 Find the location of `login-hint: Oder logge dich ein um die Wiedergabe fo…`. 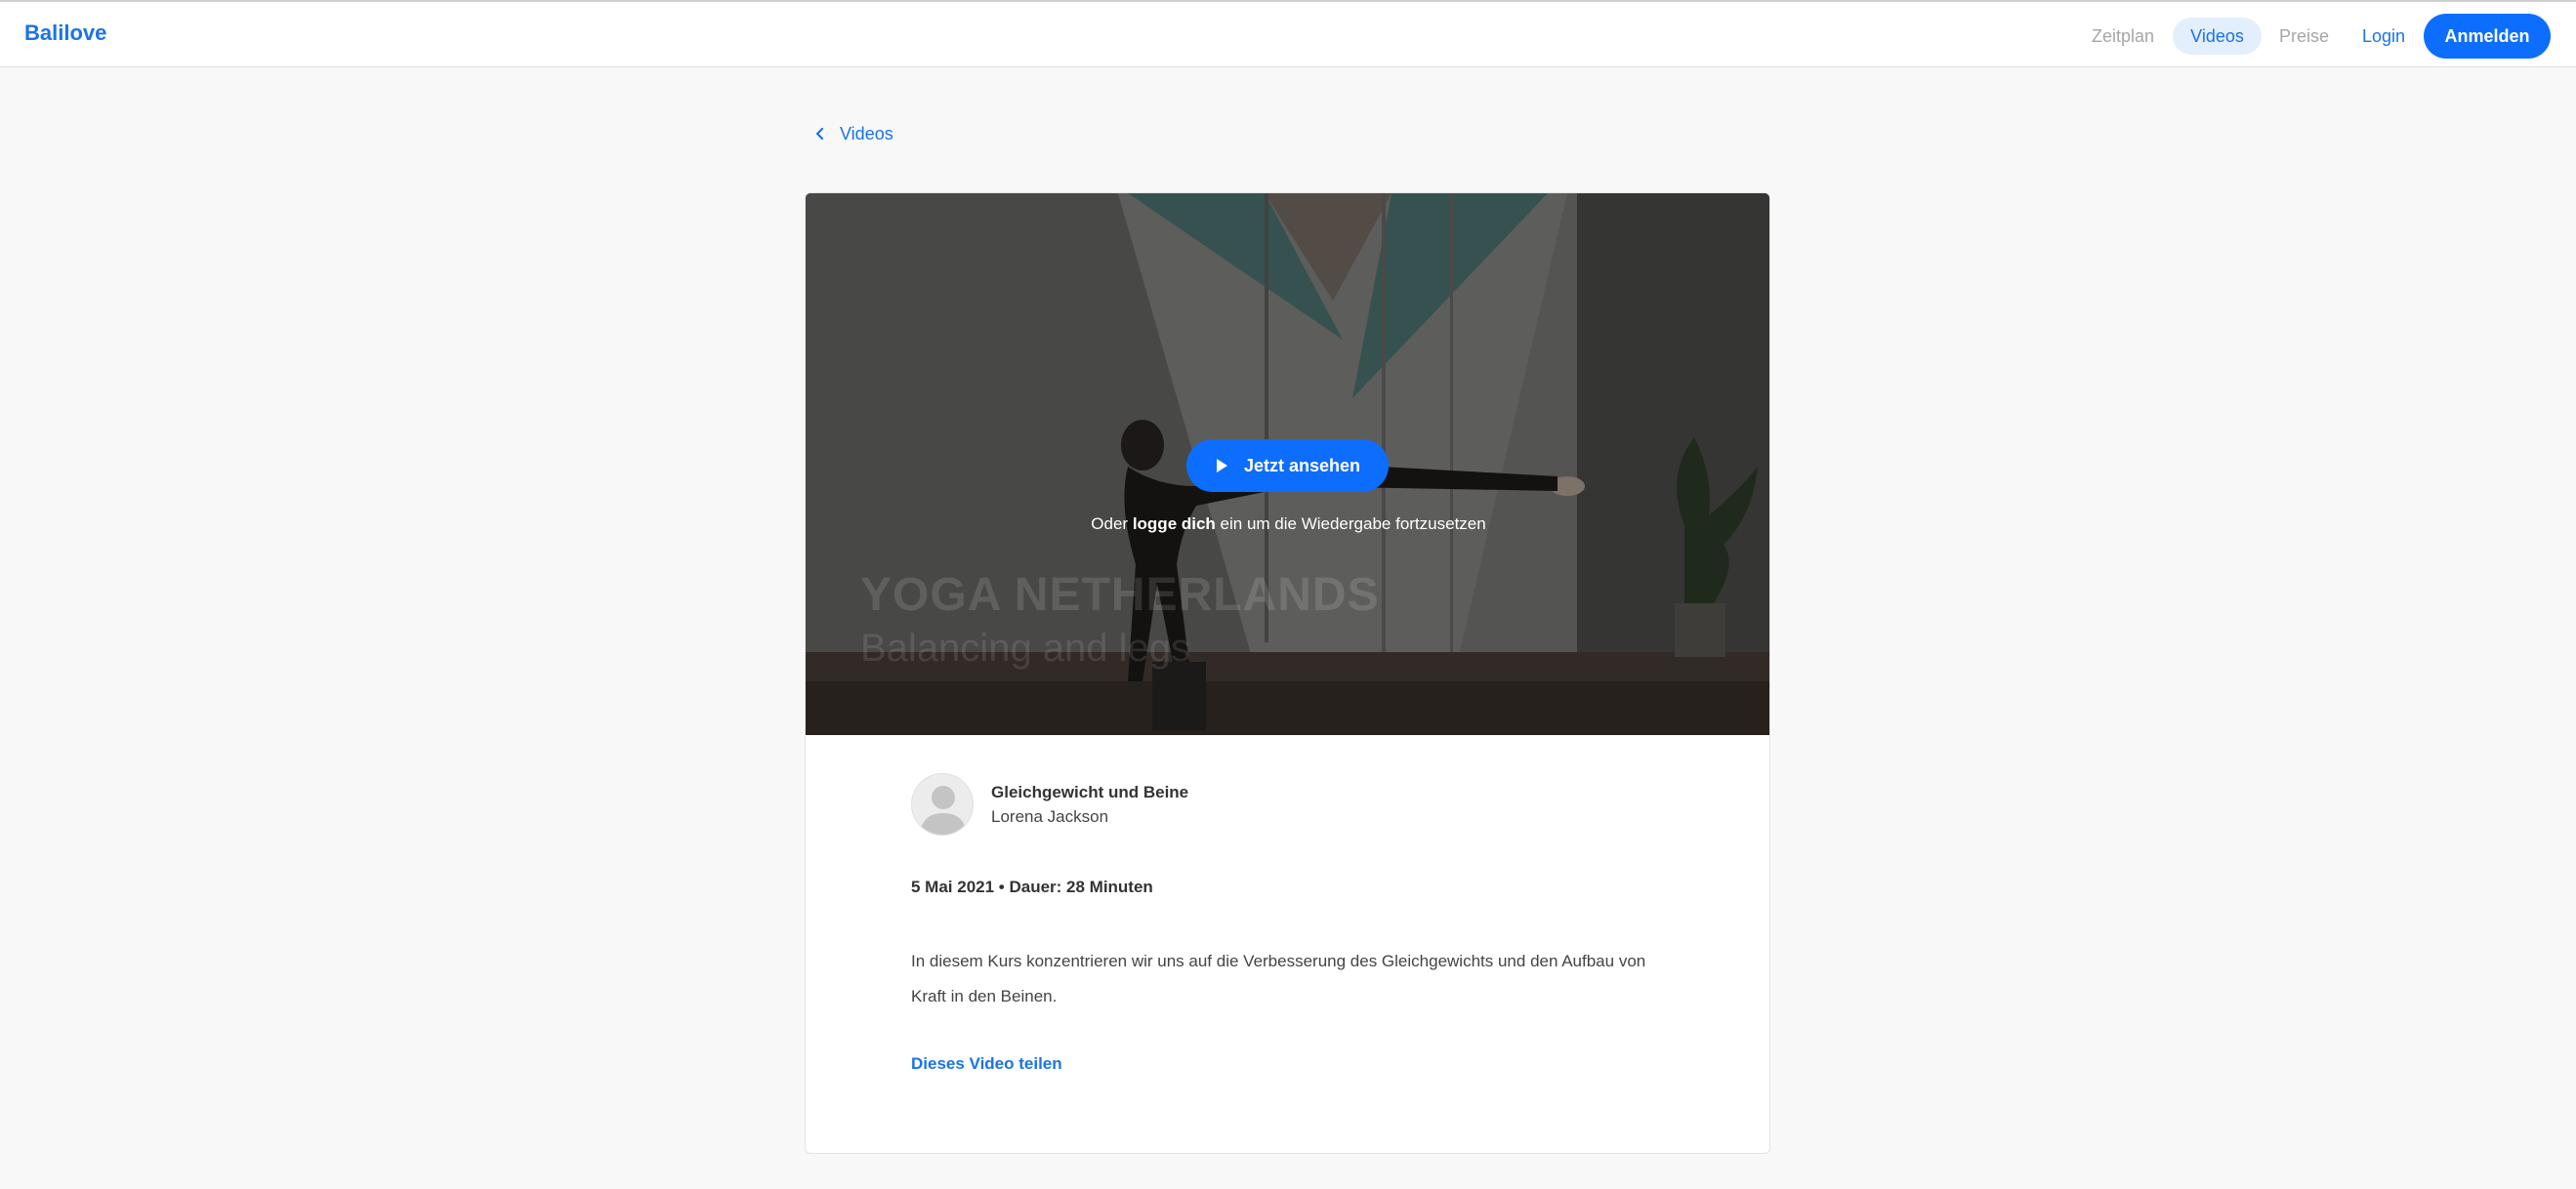

login-hint: Oder logge dich ein um die Wiedergabe fo… is located at coordinates (1287, 524).